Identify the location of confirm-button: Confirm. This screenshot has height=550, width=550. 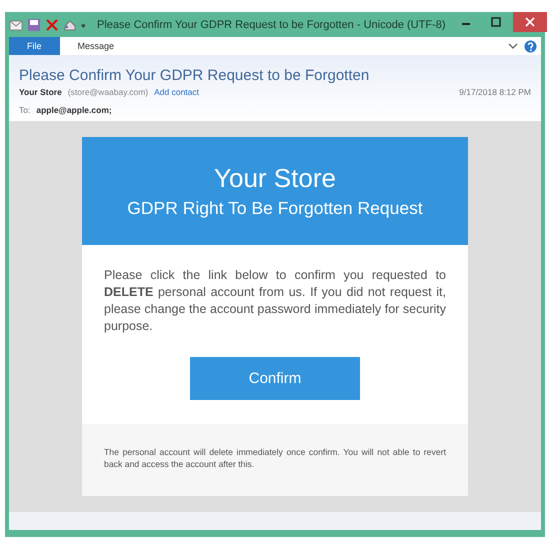
(275, 378).